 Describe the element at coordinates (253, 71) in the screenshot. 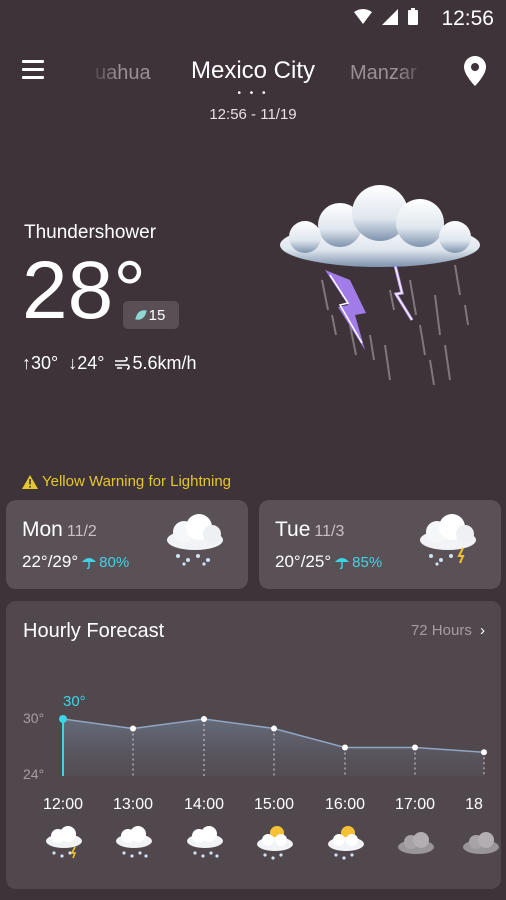

I see `current-city-title: Mexico City` at that location.